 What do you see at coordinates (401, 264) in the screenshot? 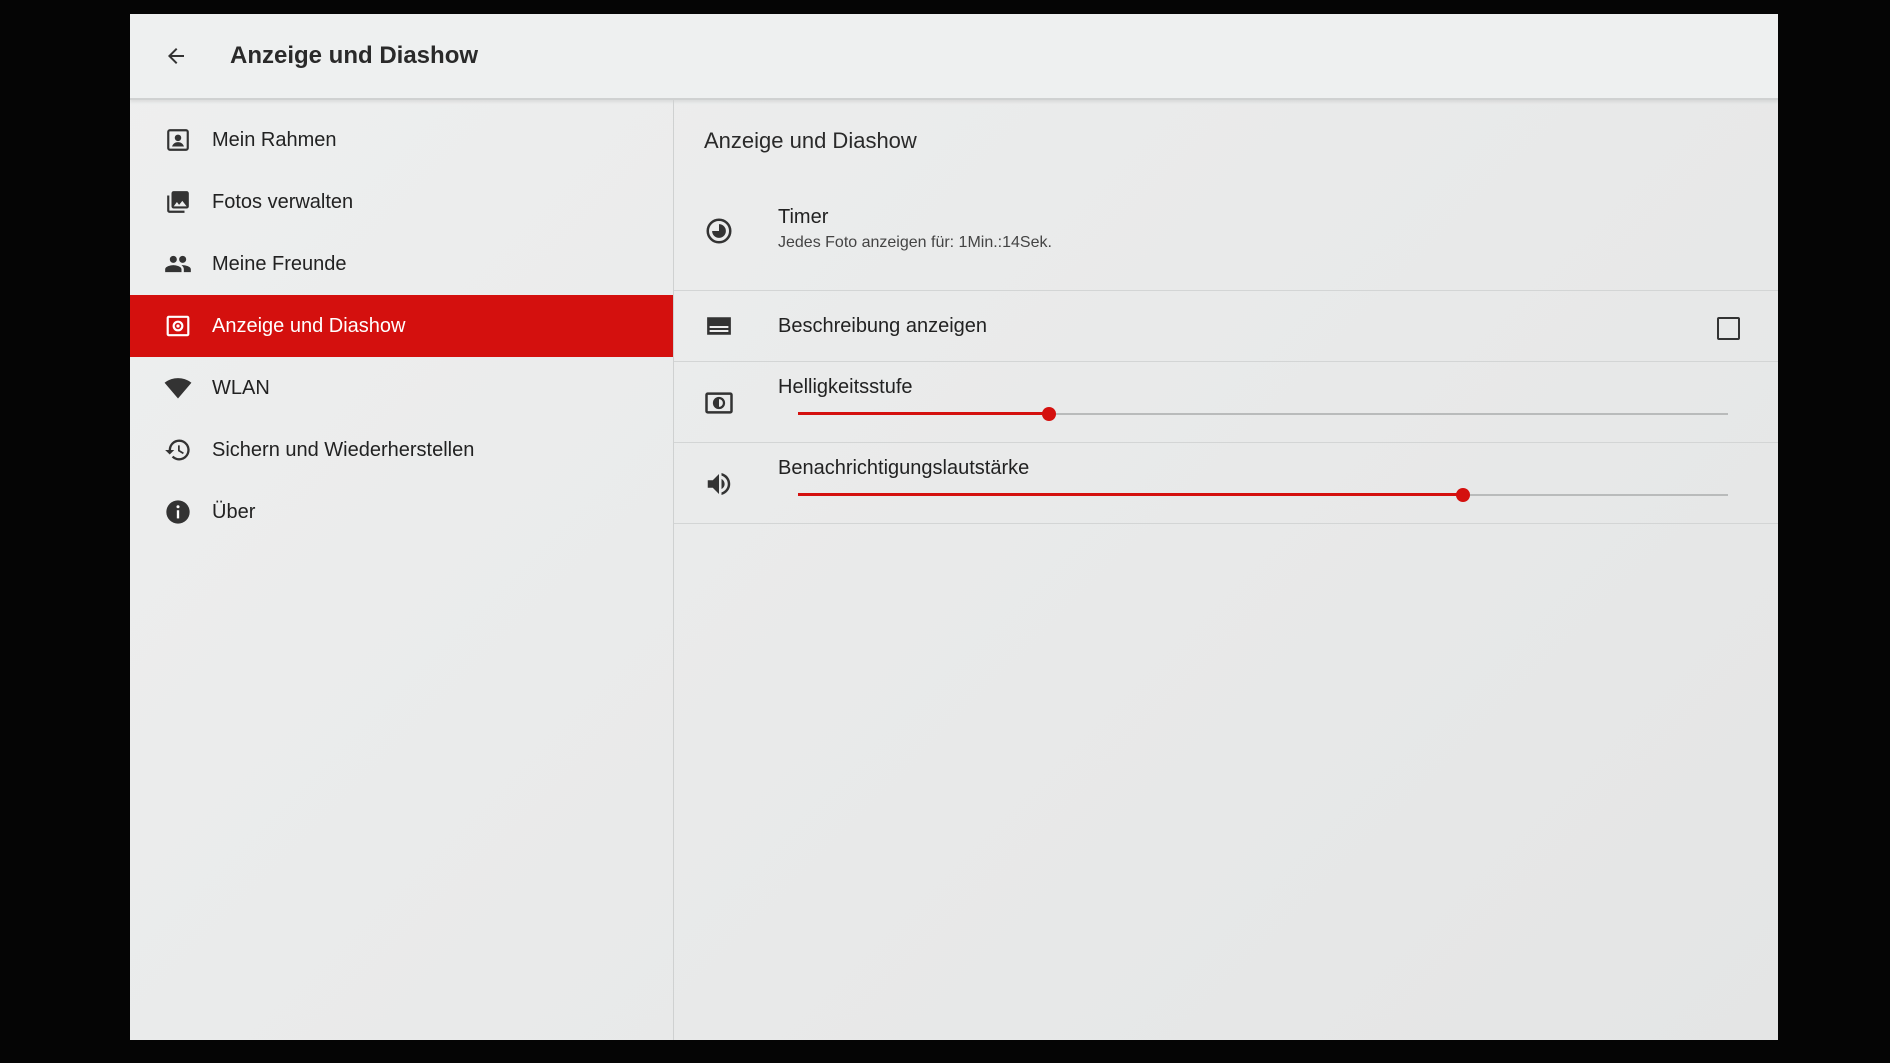
I see `sidebar-item-meine-freunde: Meine Freunde` at bounding box center [401, 264].